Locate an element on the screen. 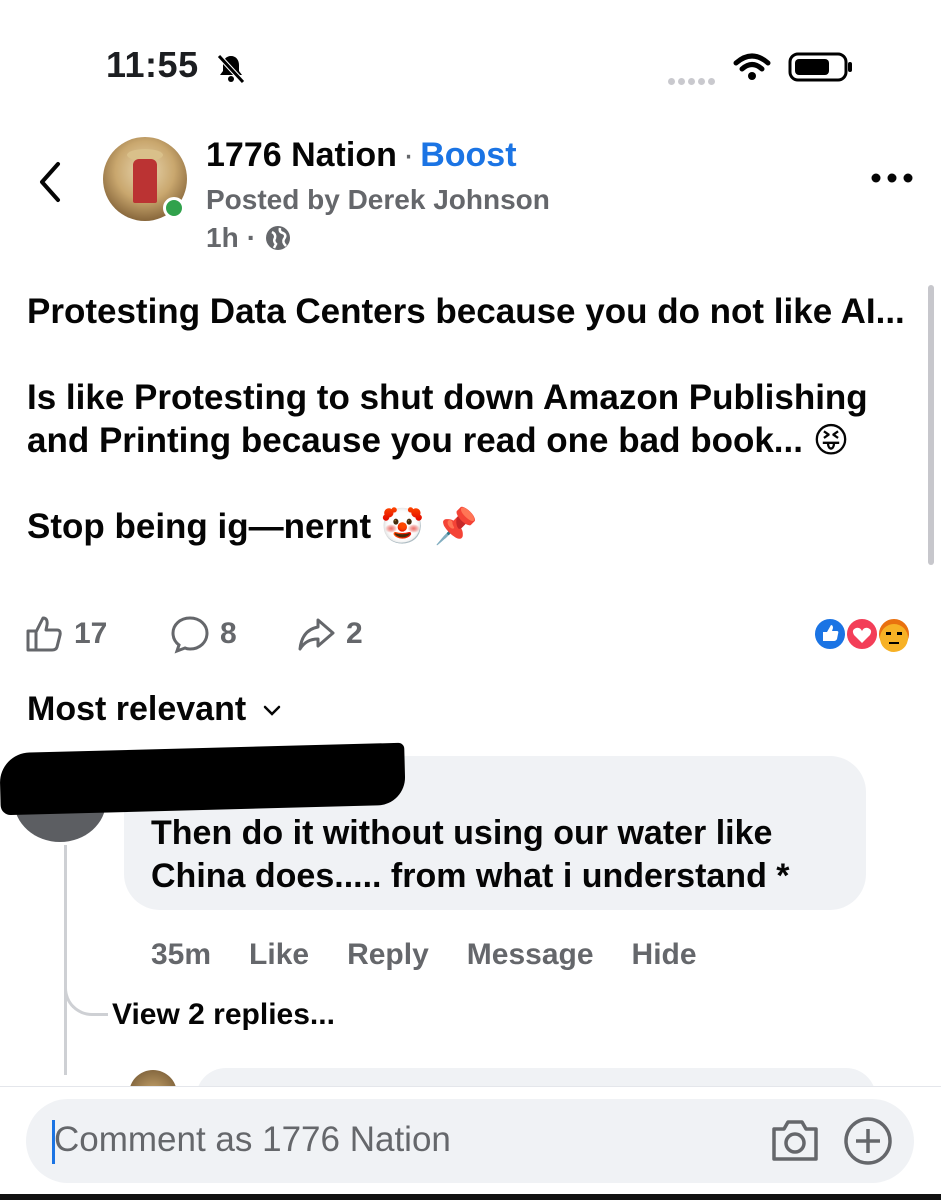 Image resolution: width=941 pixels, height=1201 pixels. bottom-edge is located at coordinates (470, 1197).